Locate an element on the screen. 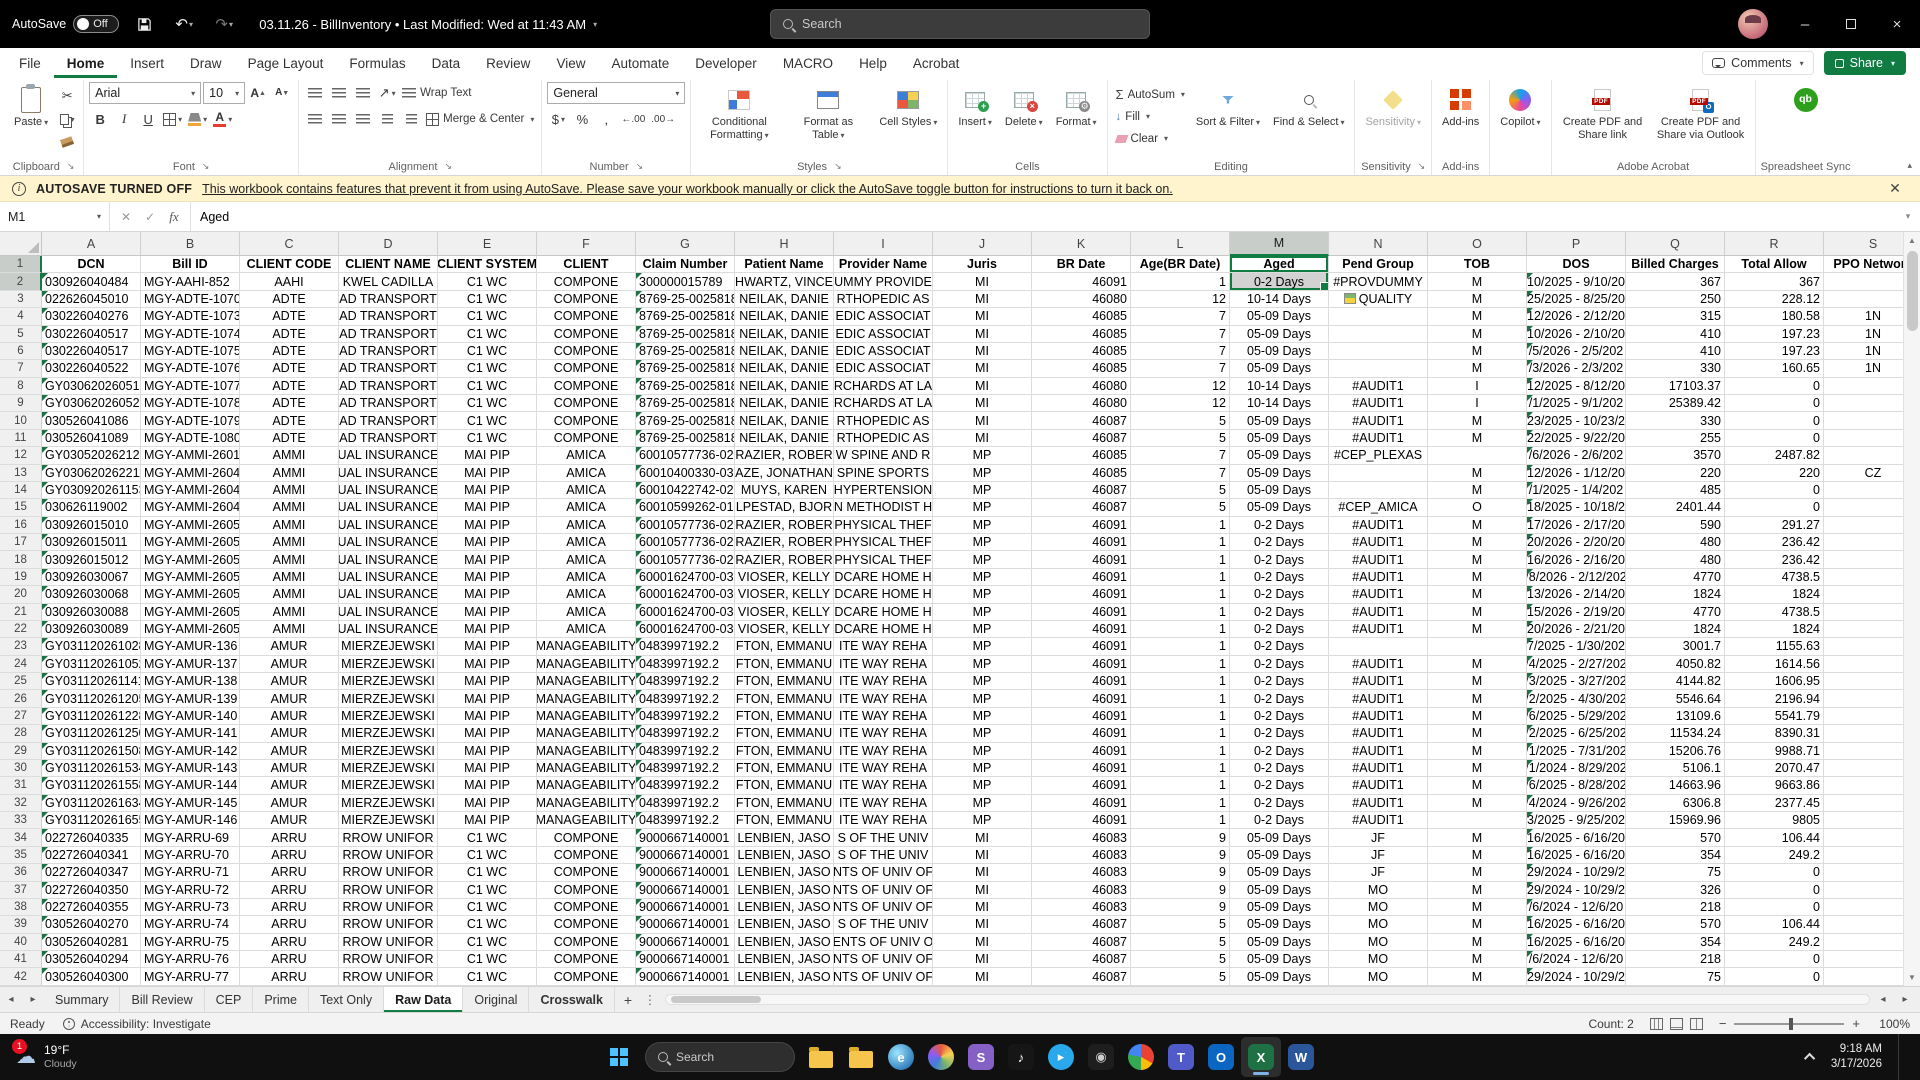 The width and height of the screenshot is (1920, 1080). cell-L6: 7 is located at coordinates (1180, 351).